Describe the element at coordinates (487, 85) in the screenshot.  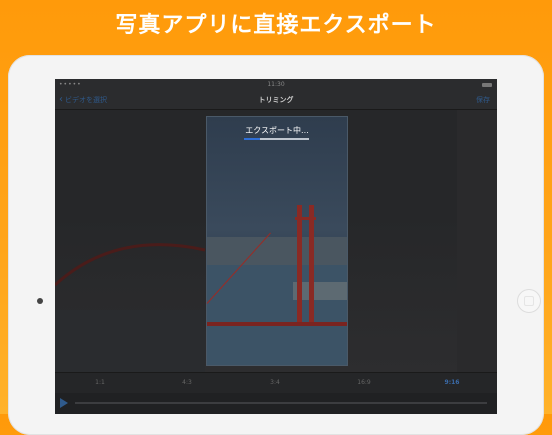
I see `battery-icon` at that location.